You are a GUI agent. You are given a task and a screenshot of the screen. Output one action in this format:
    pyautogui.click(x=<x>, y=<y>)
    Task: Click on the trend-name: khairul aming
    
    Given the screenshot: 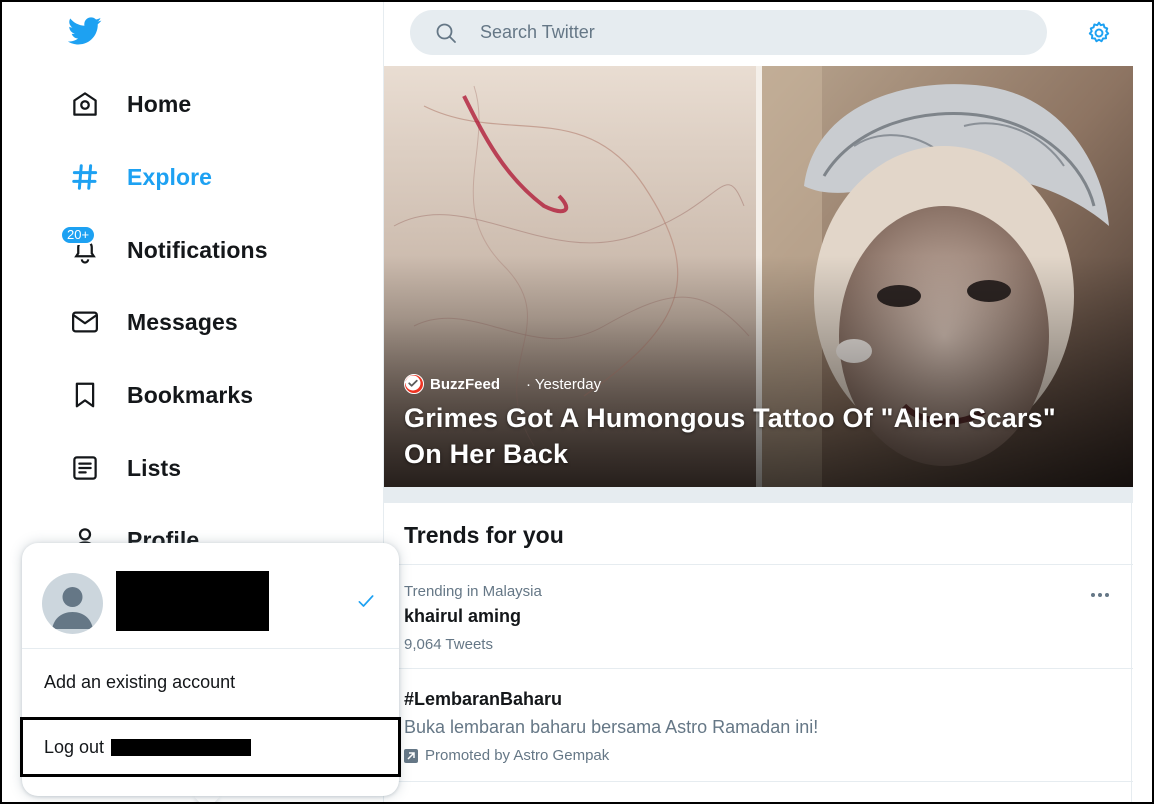 What is the action you would take?
    pyautogui.click(x=463, y=616)
    